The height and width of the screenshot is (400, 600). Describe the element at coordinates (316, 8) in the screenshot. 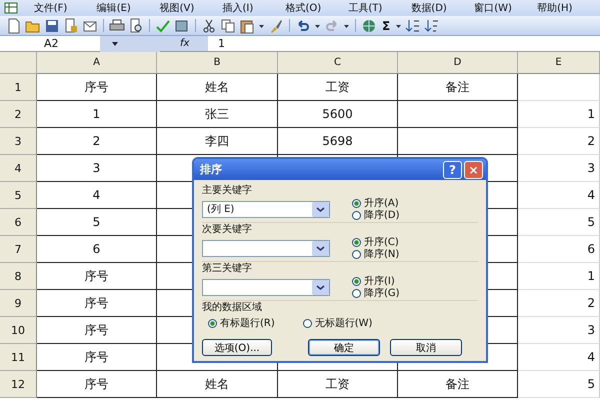

I see `menu-item: 格式(O)` at that location.